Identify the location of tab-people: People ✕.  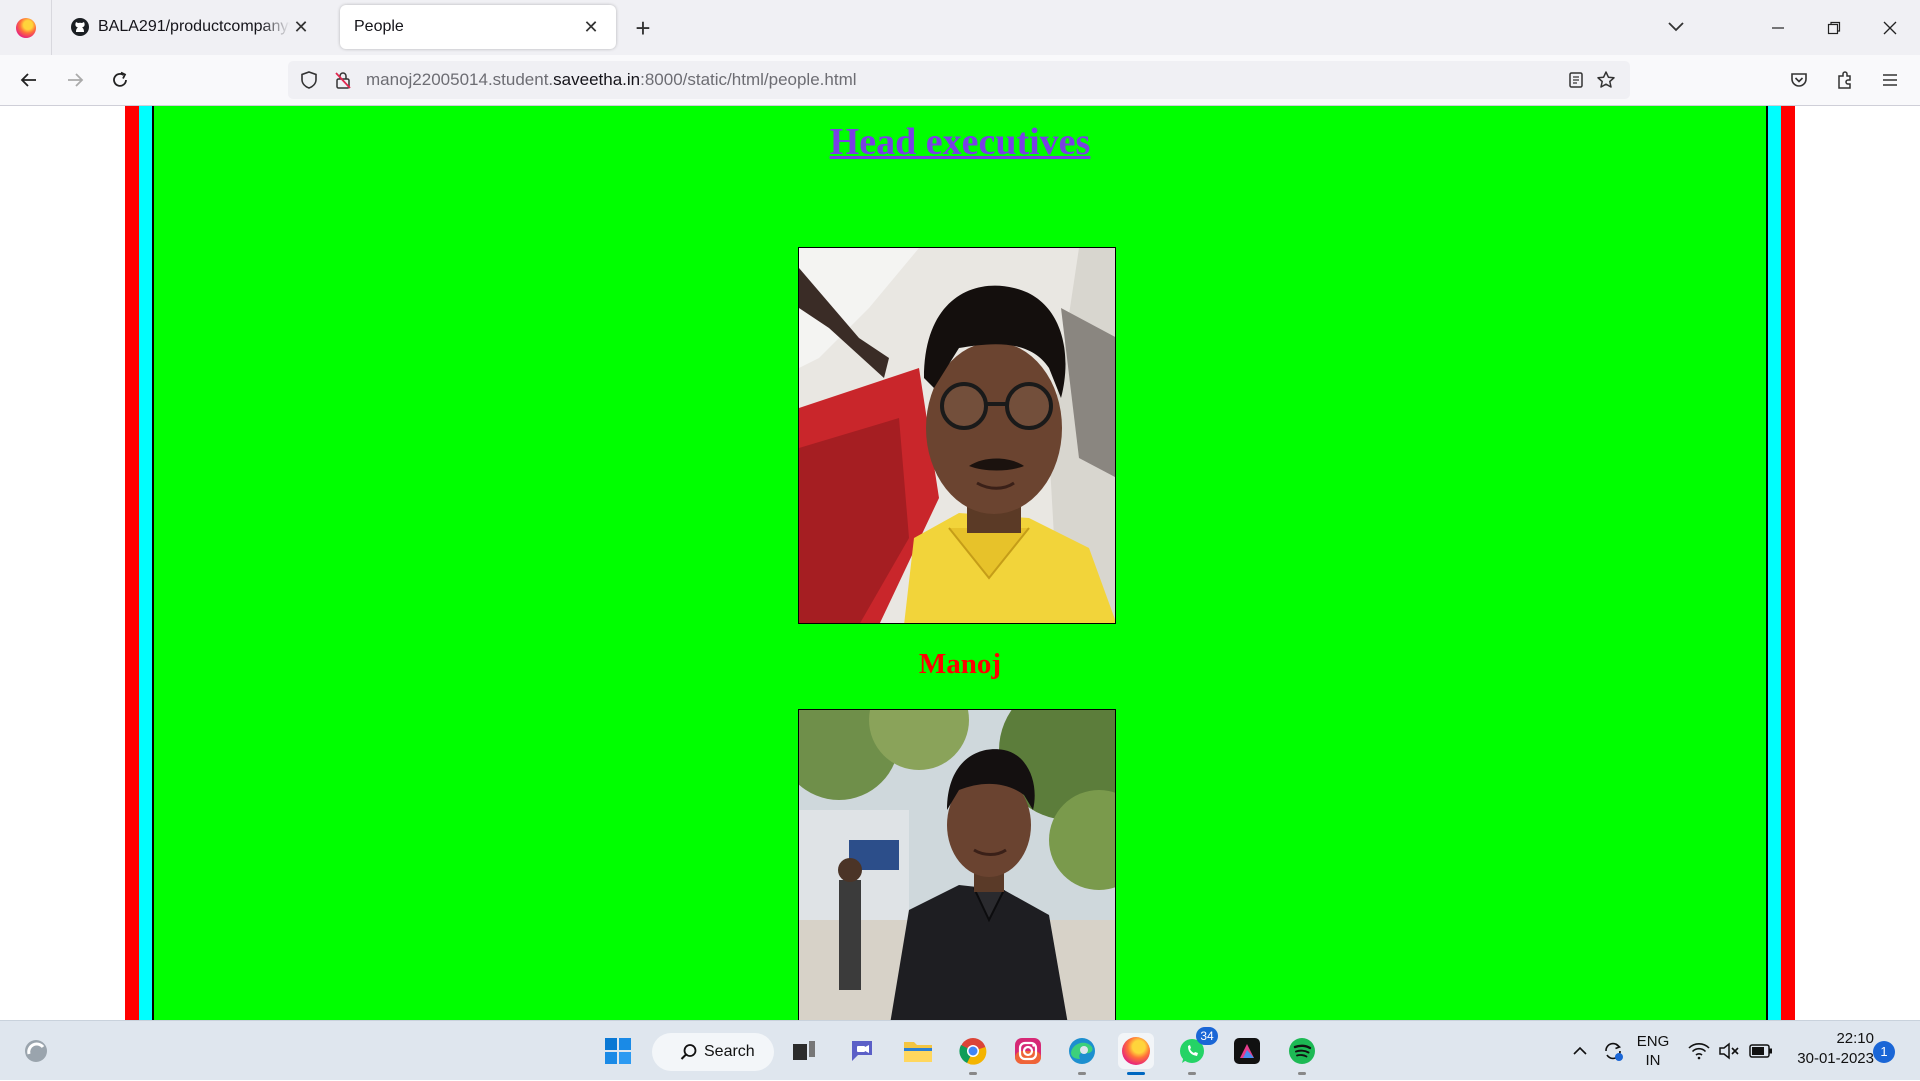
(478, 27).